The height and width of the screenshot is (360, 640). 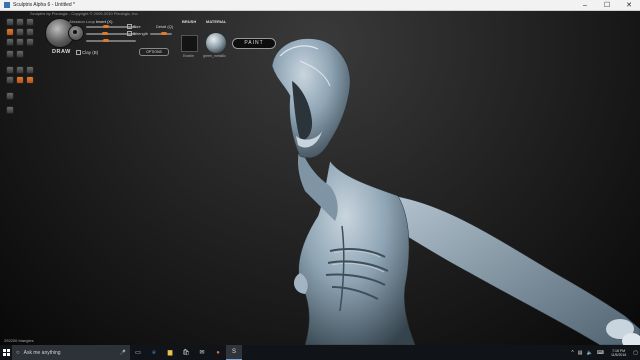 I want to click on clock-date: 11/5/2016, so click(x=618, y=354).